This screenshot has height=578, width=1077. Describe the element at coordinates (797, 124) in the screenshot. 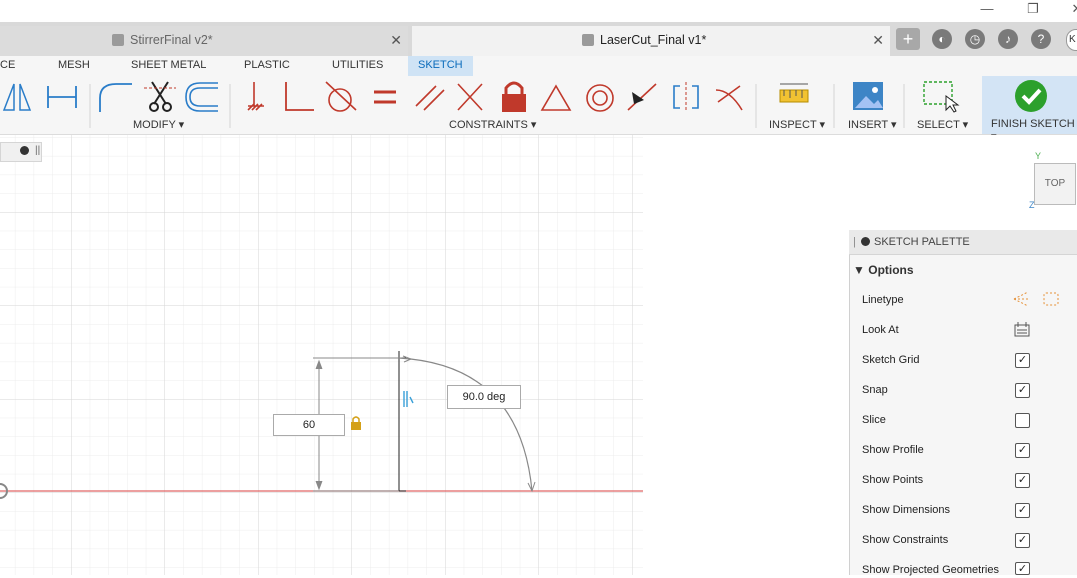

I see `inspect-menu: INSPECT ▾` at that location.